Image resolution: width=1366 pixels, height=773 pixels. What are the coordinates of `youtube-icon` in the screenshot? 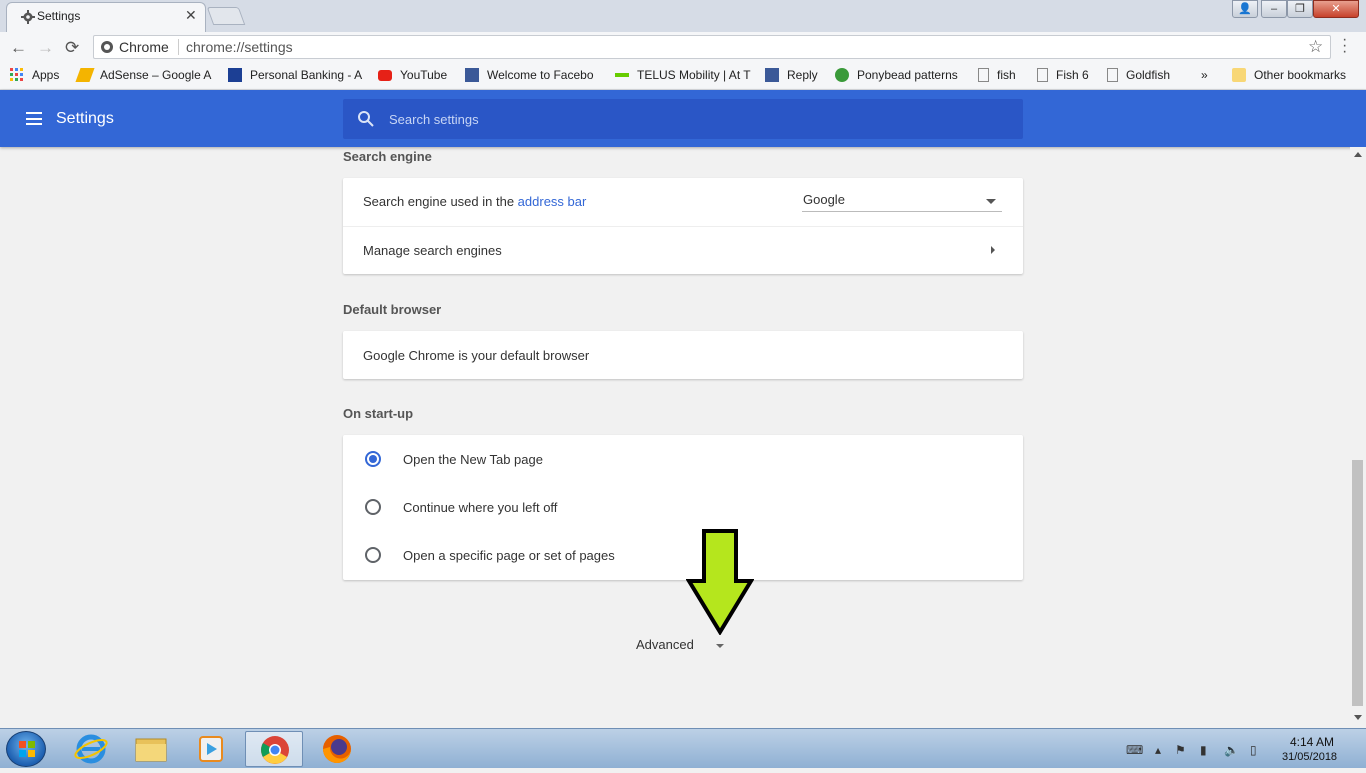 It's located at (385, 75).